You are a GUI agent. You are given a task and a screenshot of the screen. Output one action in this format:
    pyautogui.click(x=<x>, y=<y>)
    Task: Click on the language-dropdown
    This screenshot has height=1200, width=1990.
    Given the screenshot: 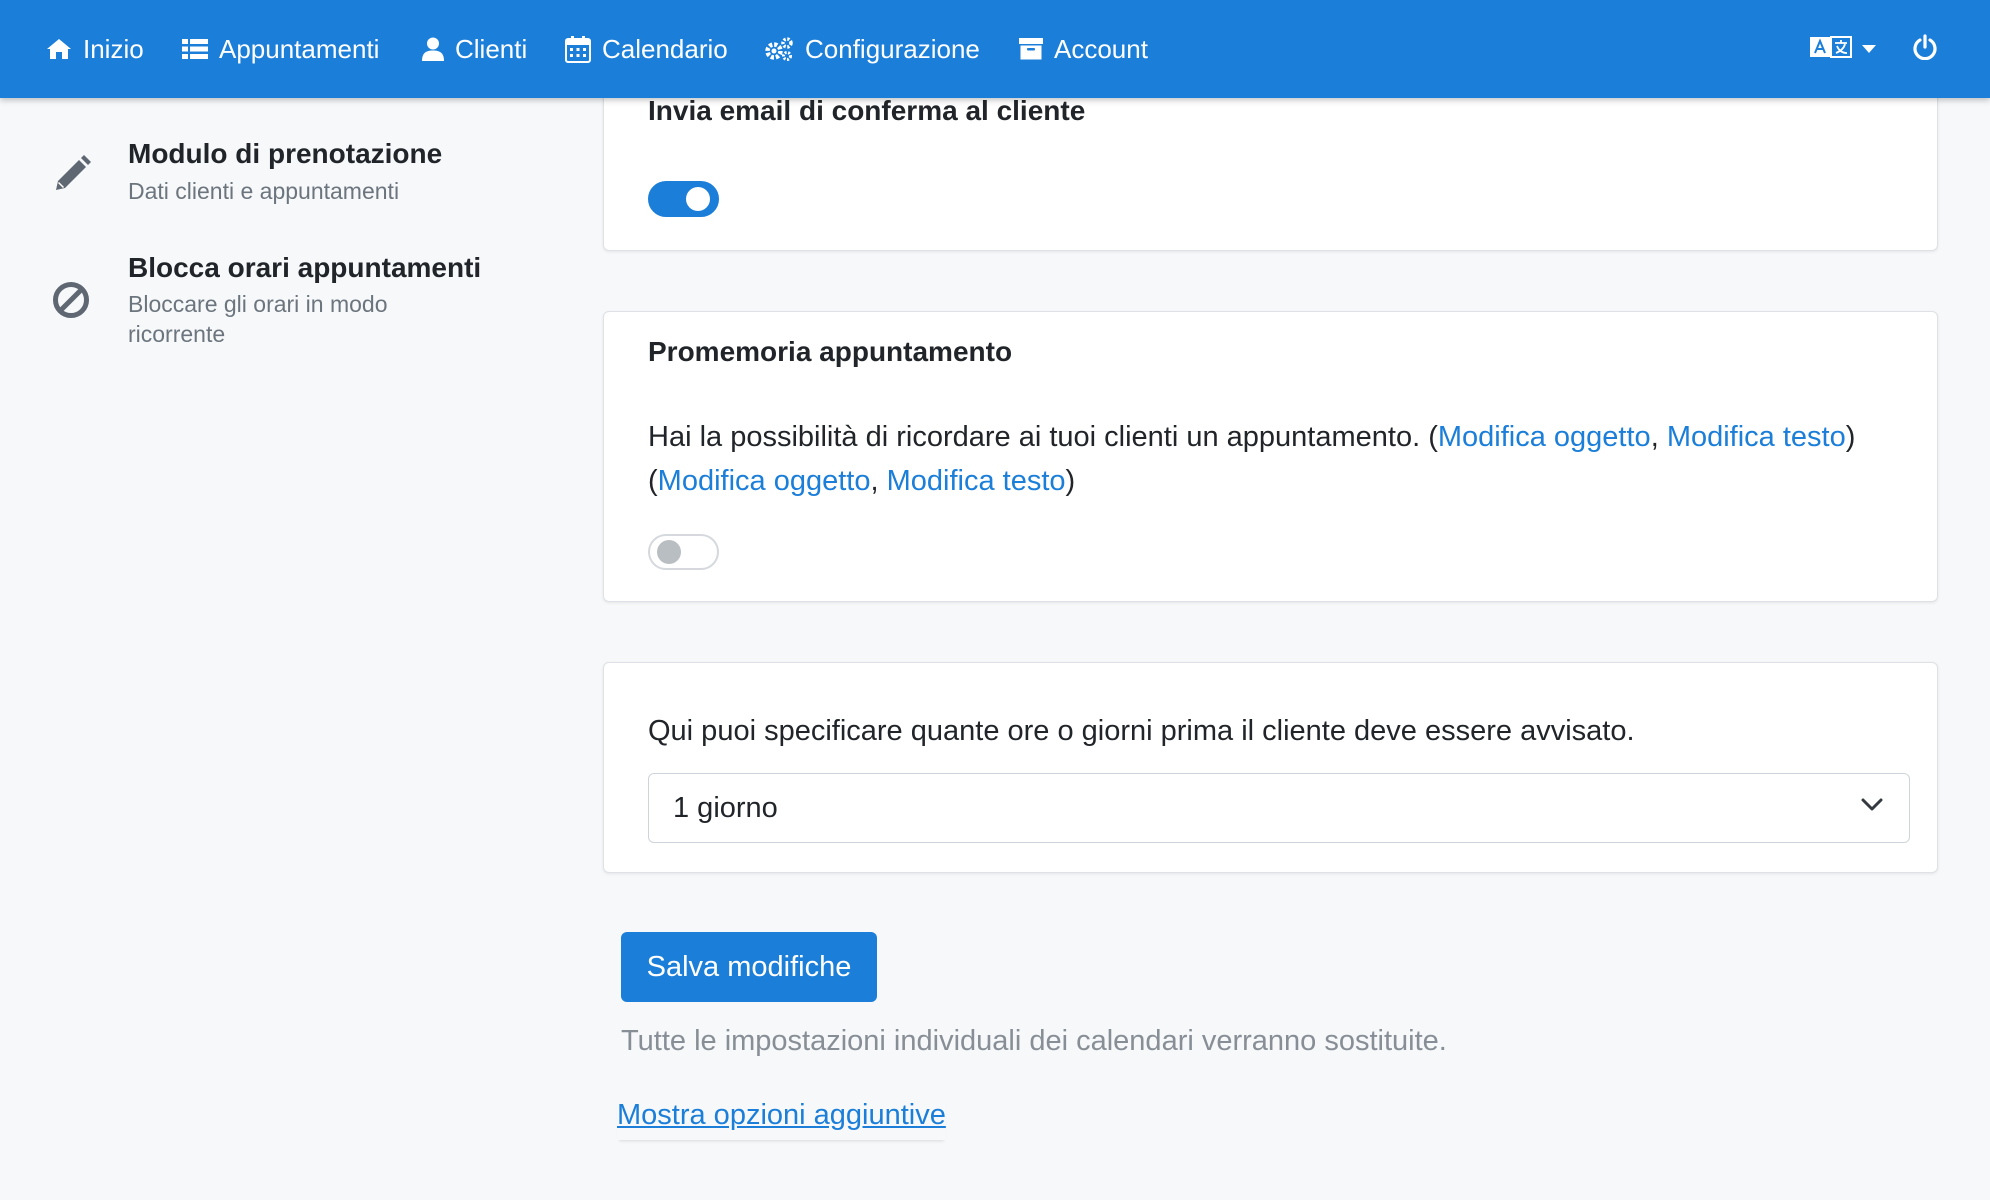 What is the action you would take?
    pyautogui.click(x=1843, y=49)
    